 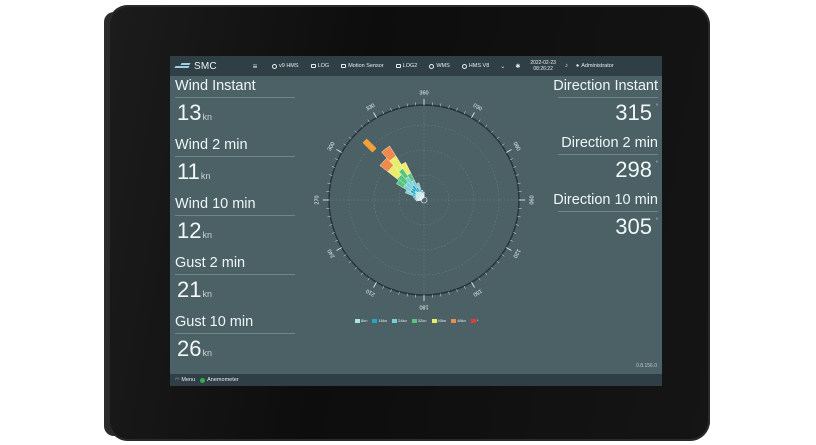 What do you see at coordinates (219, 380) in the screenshot?
I see `sensor-status: Anemometer` at bounding box center [219, 380].